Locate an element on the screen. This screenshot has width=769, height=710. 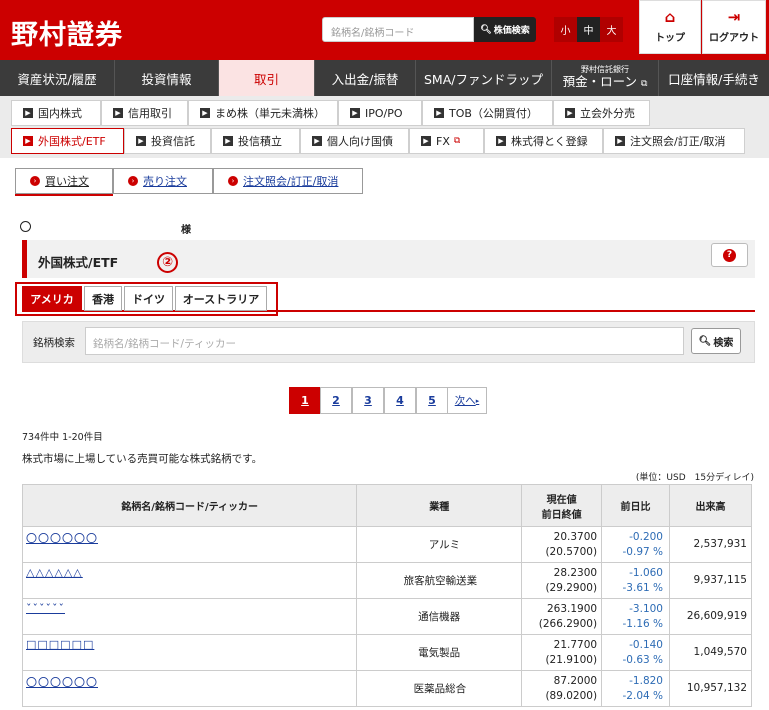
cell-industry: アルミ is located at coordinates (439, 544).